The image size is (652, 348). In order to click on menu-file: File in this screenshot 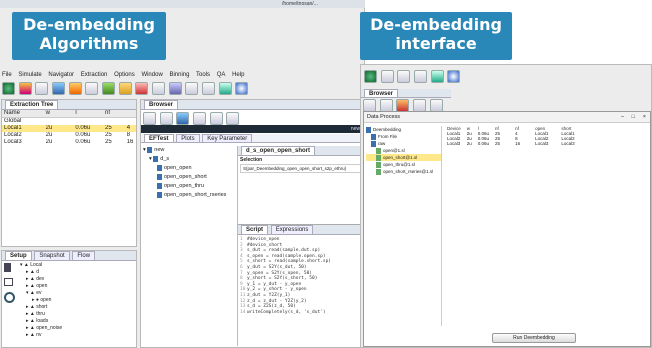, I will do `click(7, 75)`.